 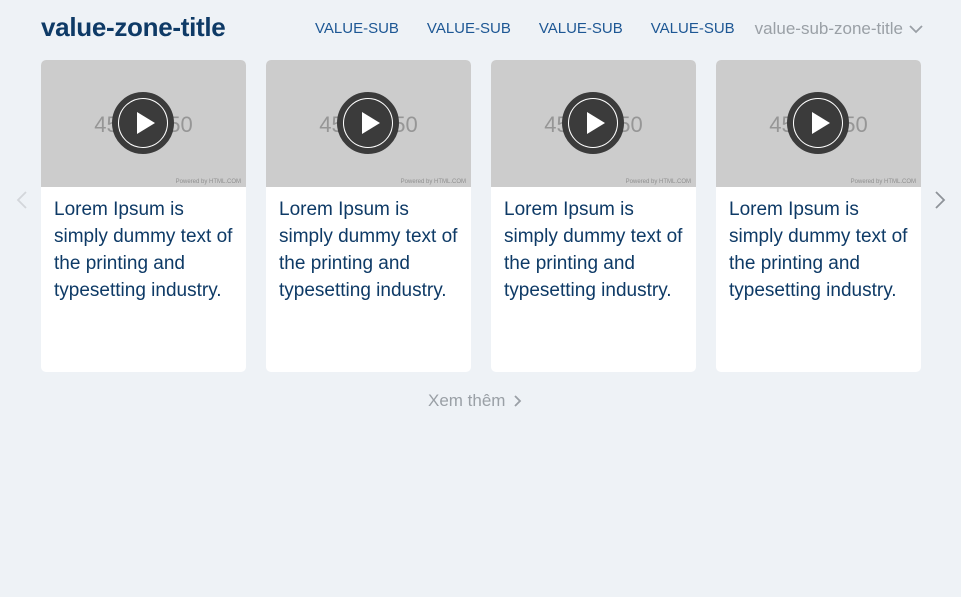 What do you see at coordinates (23, 200) in the screenshot?
I see `chevron-left-icon` at bounding box center [23, 200].